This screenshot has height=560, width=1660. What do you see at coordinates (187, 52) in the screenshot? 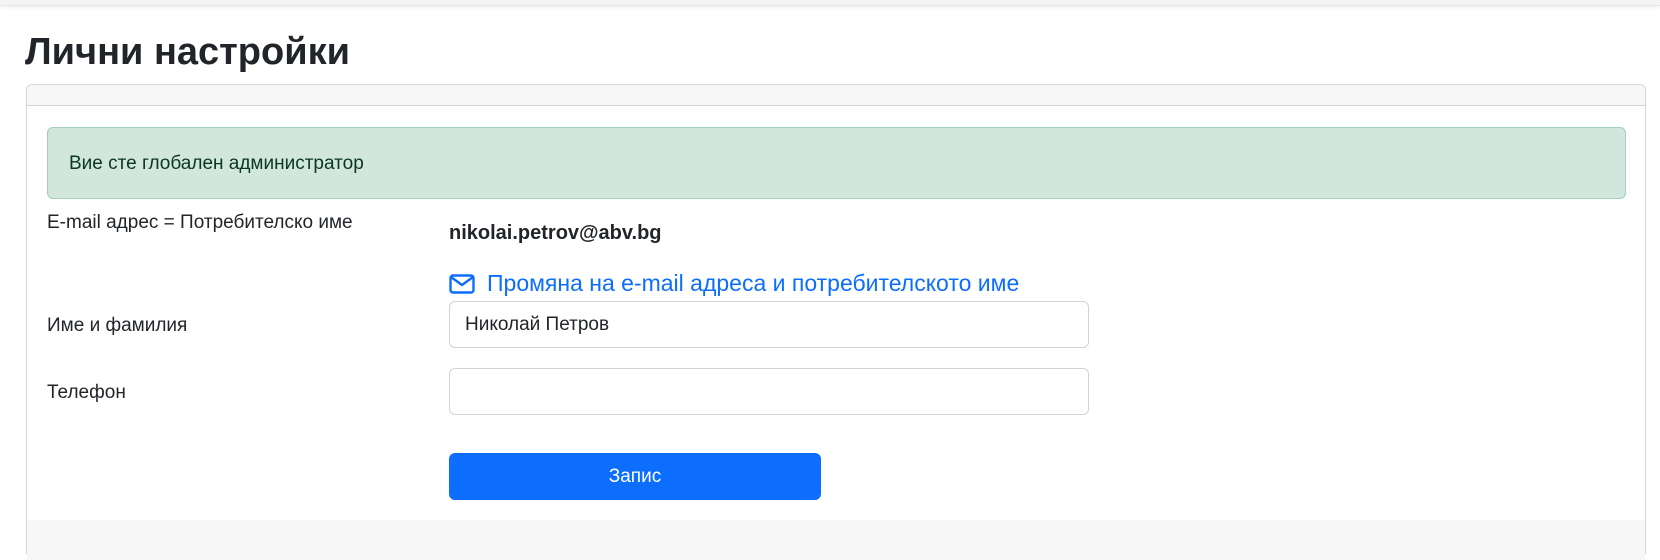
I see `page-title: Лични настройки` at bounding box center [187, 52].